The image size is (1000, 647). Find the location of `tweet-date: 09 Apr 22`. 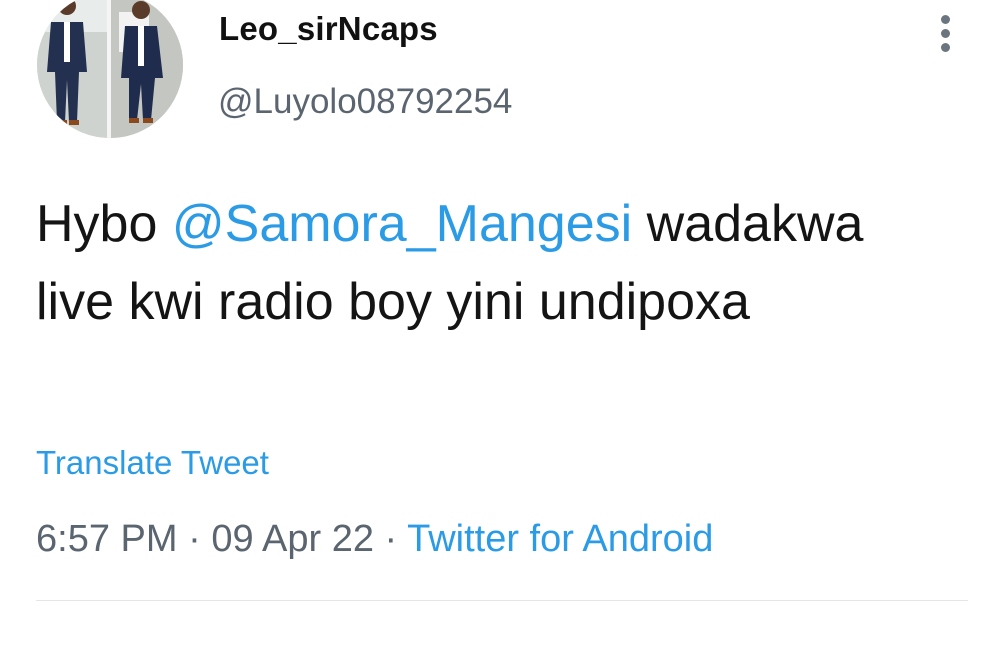

tweet-date: 09 Apr 22 is located at coordinates (292, 539).